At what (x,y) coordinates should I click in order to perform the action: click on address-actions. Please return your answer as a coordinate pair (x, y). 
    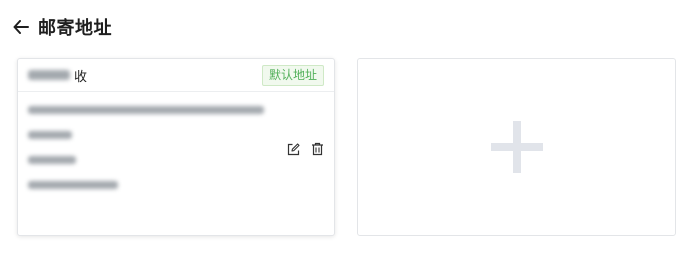
    Looking at the image, I should click on (305, 149).